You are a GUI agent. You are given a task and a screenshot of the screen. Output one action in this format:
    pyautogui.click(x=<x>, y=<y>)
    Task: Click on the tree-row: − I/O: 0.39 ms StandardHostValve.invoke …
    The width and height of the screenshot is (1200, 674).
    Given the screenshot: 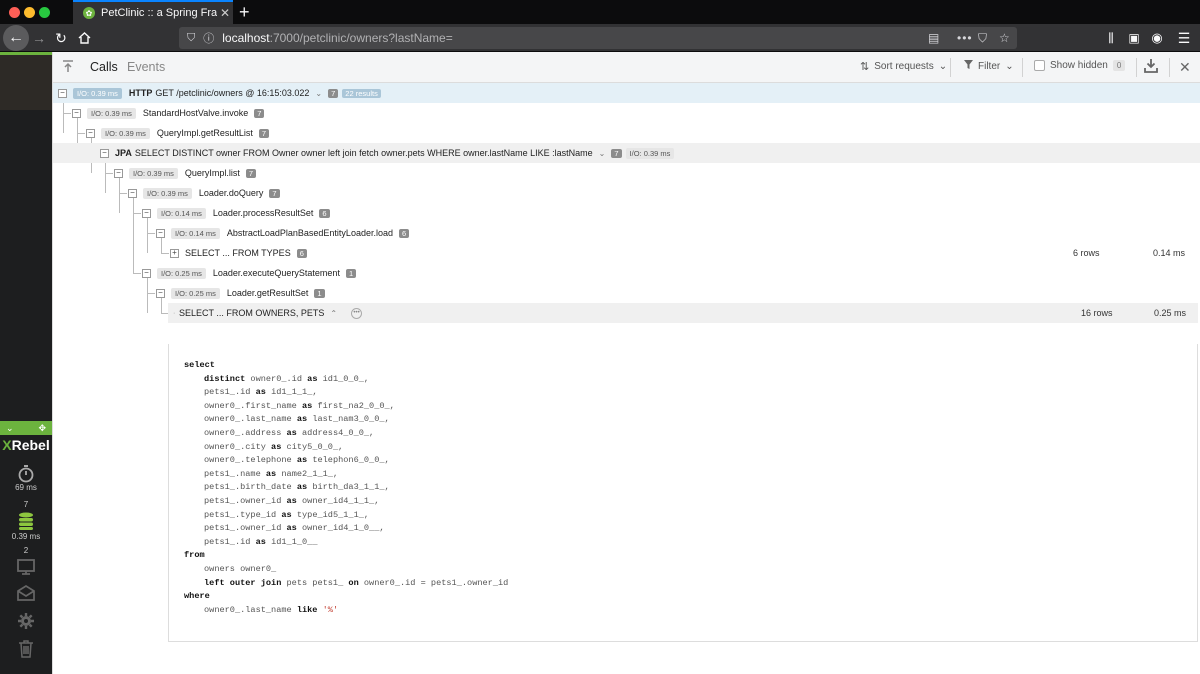 What is the action you would take?
    pyautogui.click(x=626, y=113)
    